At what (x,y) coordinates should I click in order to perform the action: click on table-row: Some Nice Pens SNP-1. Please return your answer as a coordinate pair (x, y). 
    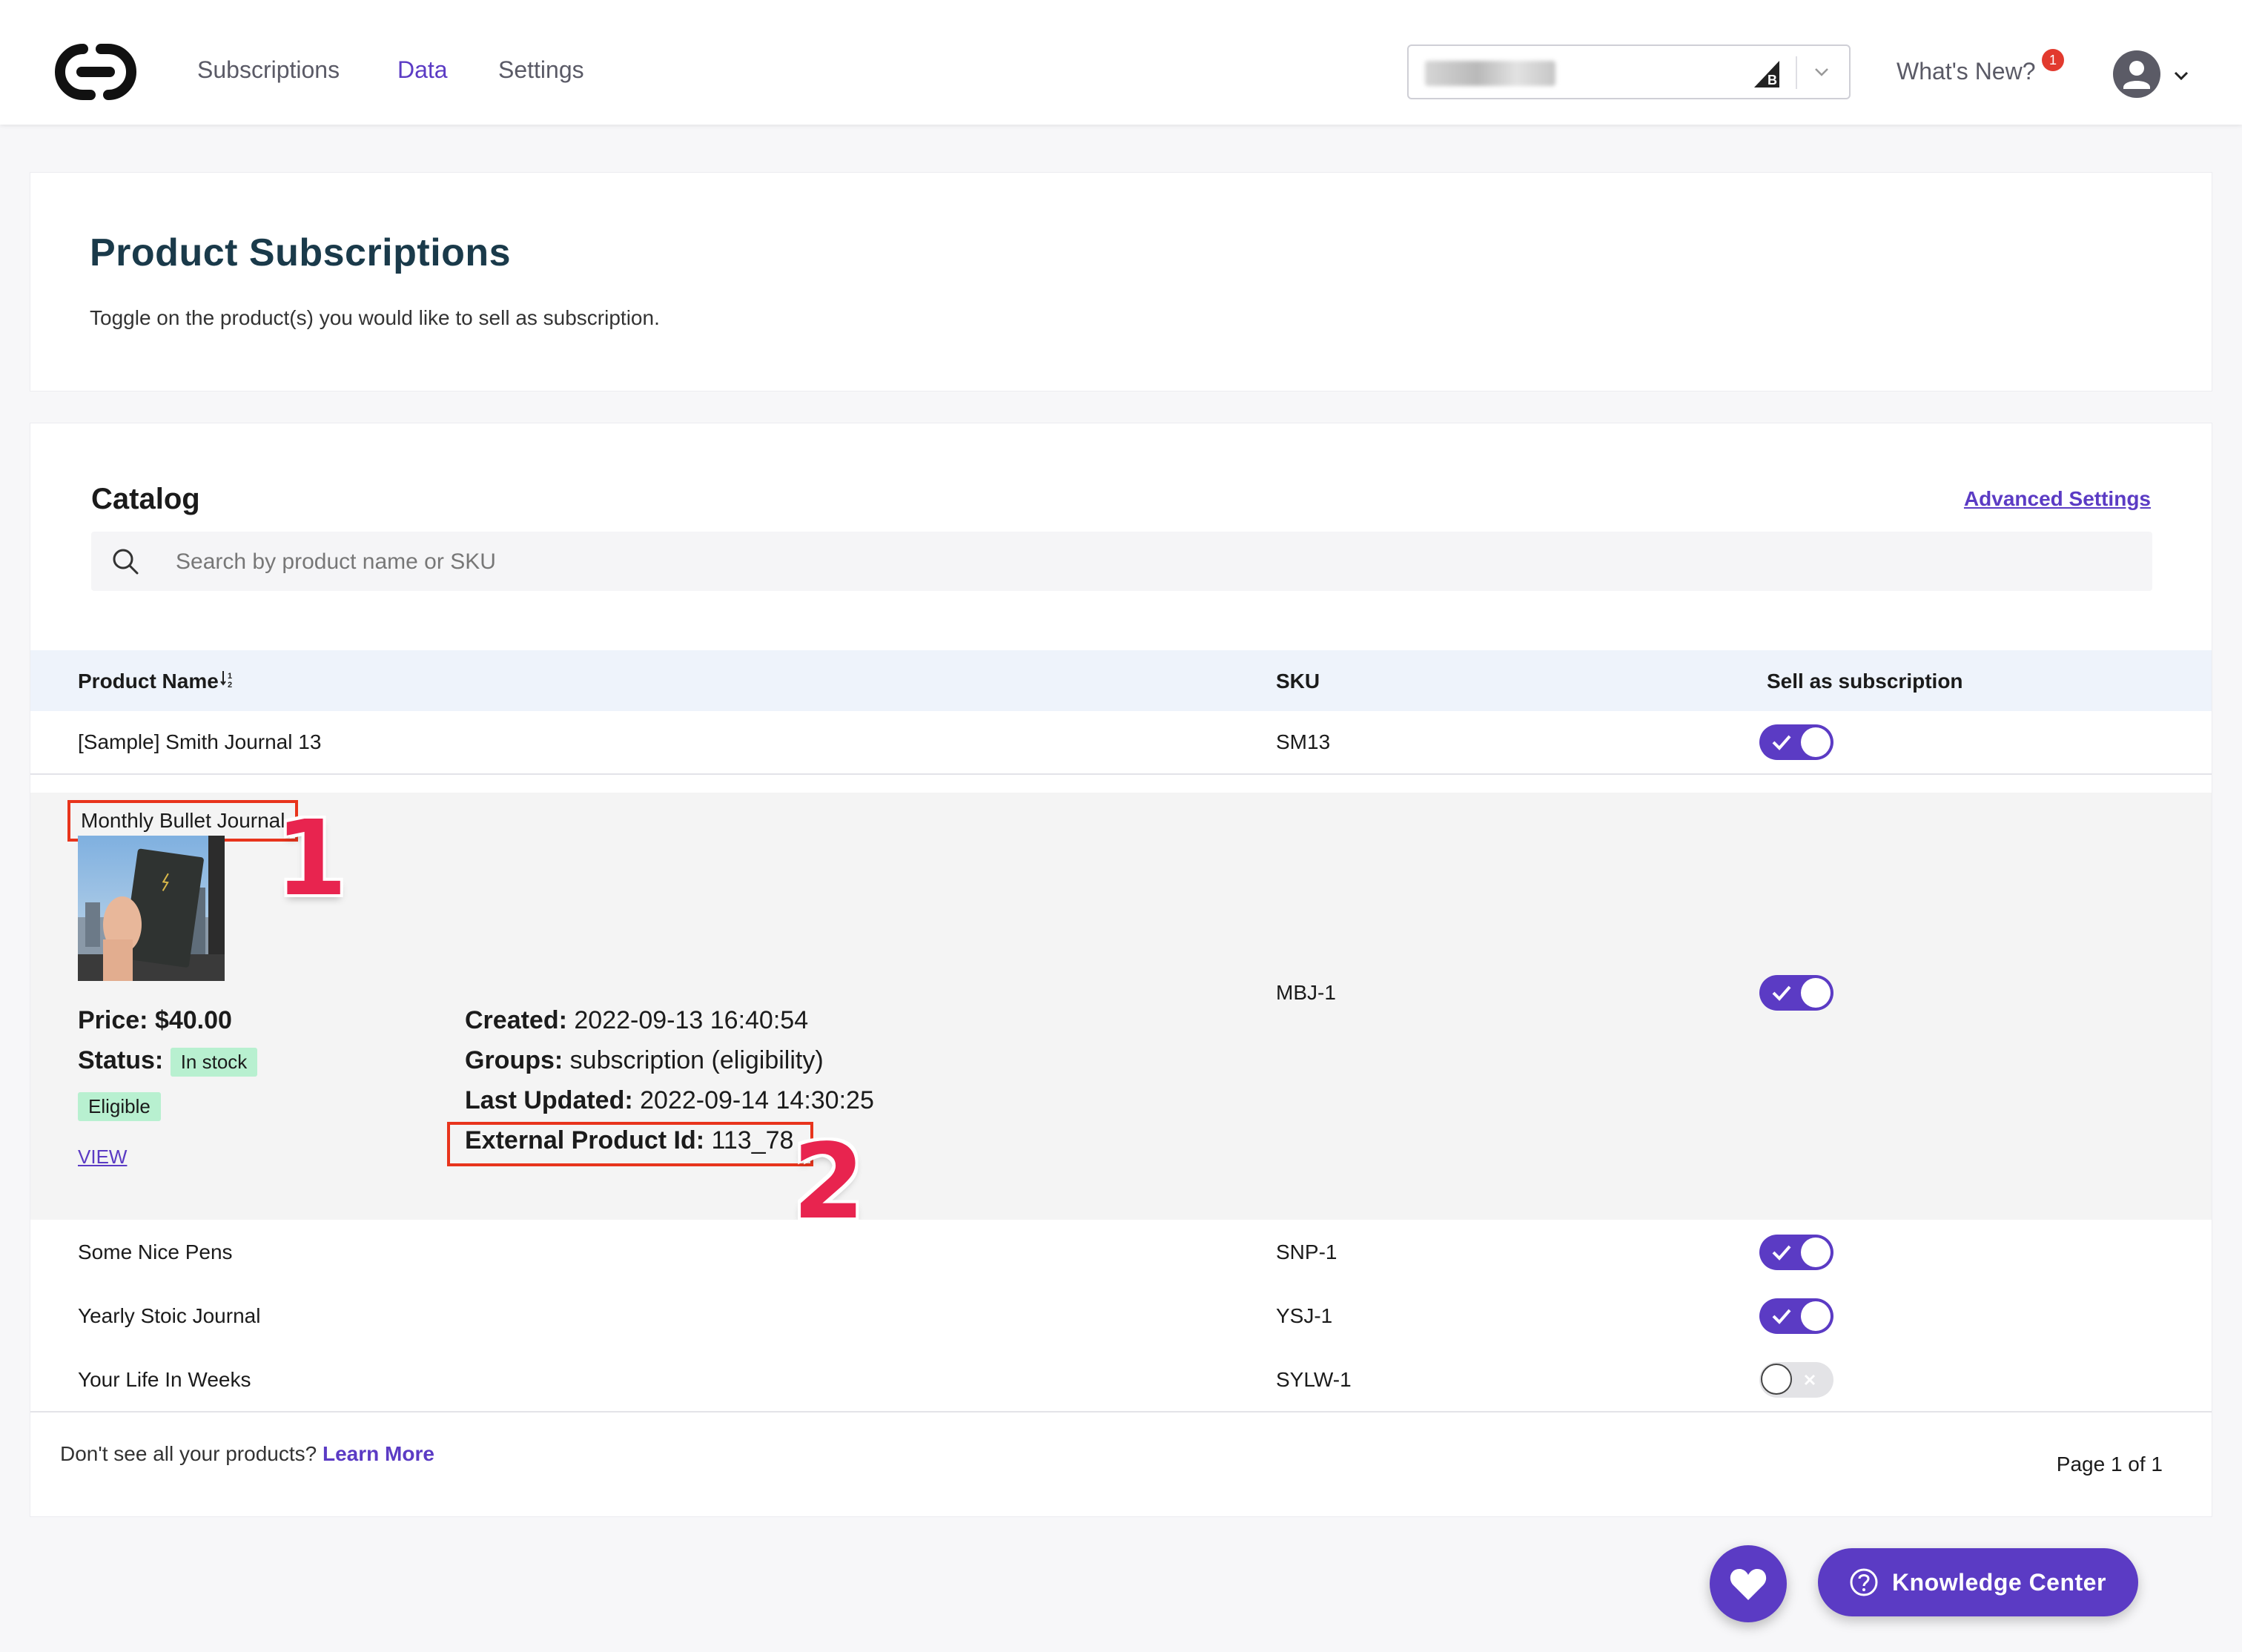
    Looking at the image, I should click on (1121, 1252).